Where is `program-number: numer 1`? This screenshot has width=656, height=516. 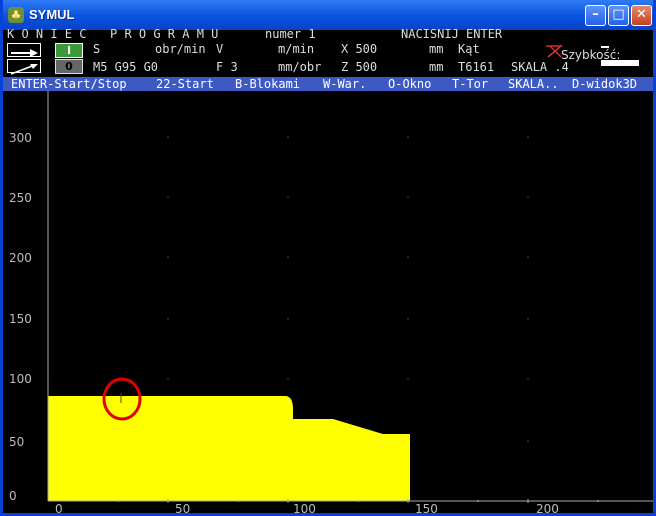
program-number: numer 1 is located at coordinates (290, 34).